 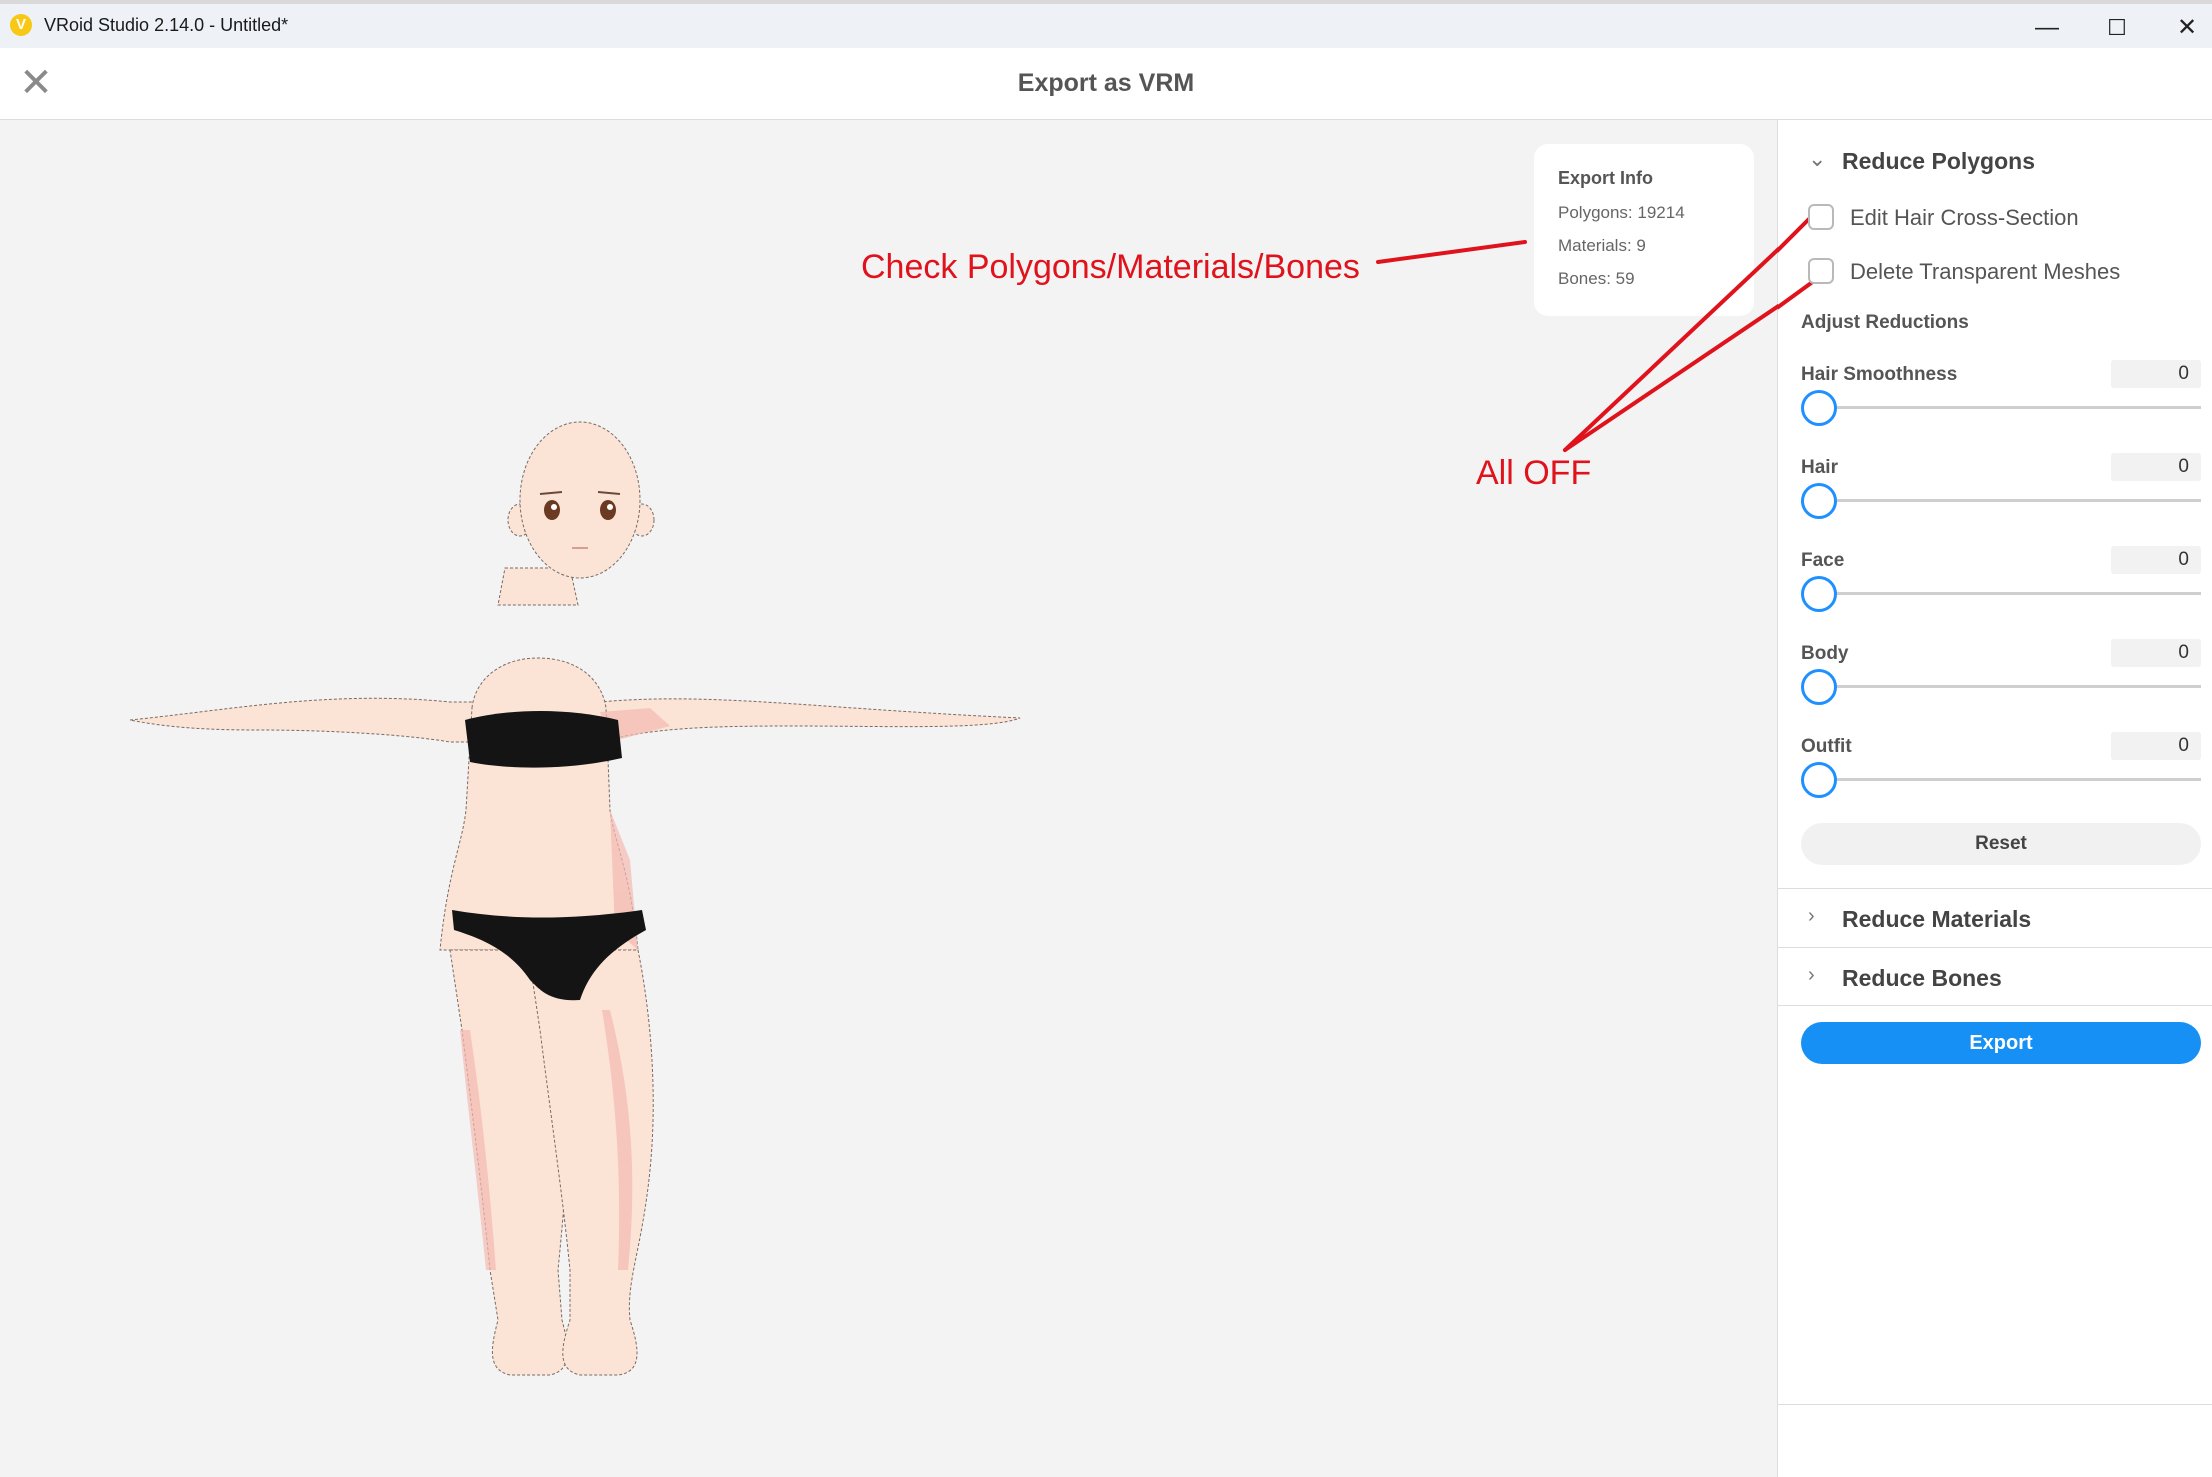 I want to click on outfit-slider: Outfit 0, so click(x=2001, y=779).